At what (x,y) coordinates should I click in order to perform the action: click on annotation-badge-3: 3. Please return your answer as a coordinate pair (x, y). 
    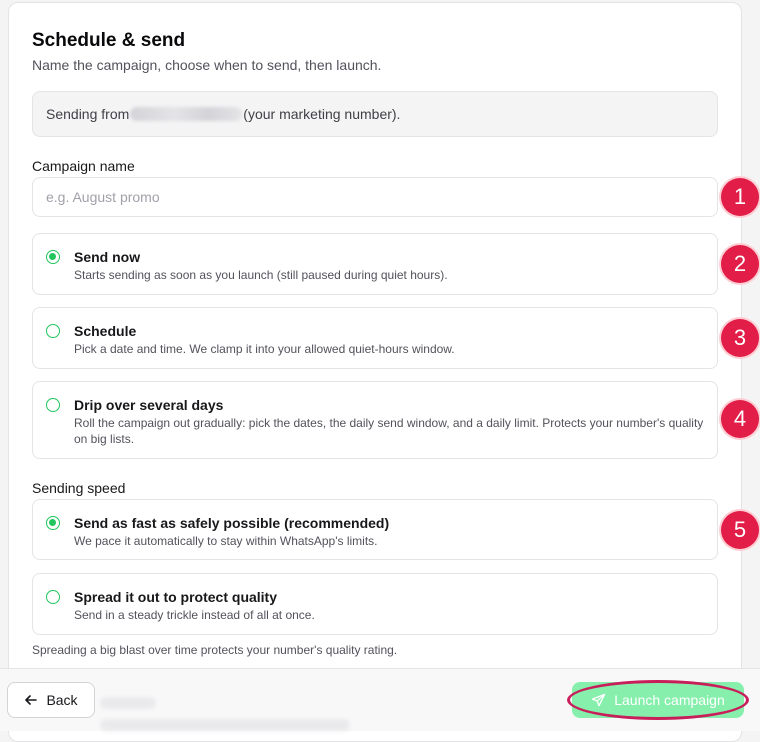
    Looking at the image, I should click on (740, 338).